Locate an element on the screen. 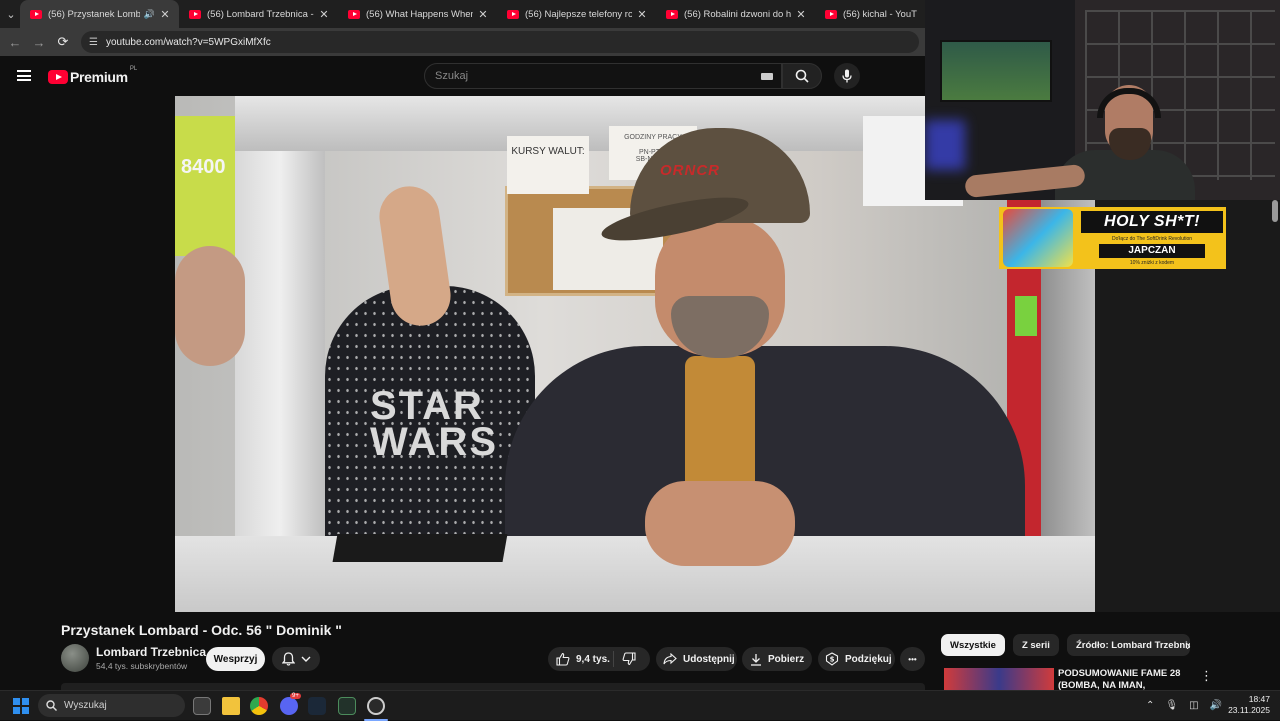 This screenshot has width=1280, height=721. tab-search-menu-button: ⌄ is located at coordinates (11, 14).